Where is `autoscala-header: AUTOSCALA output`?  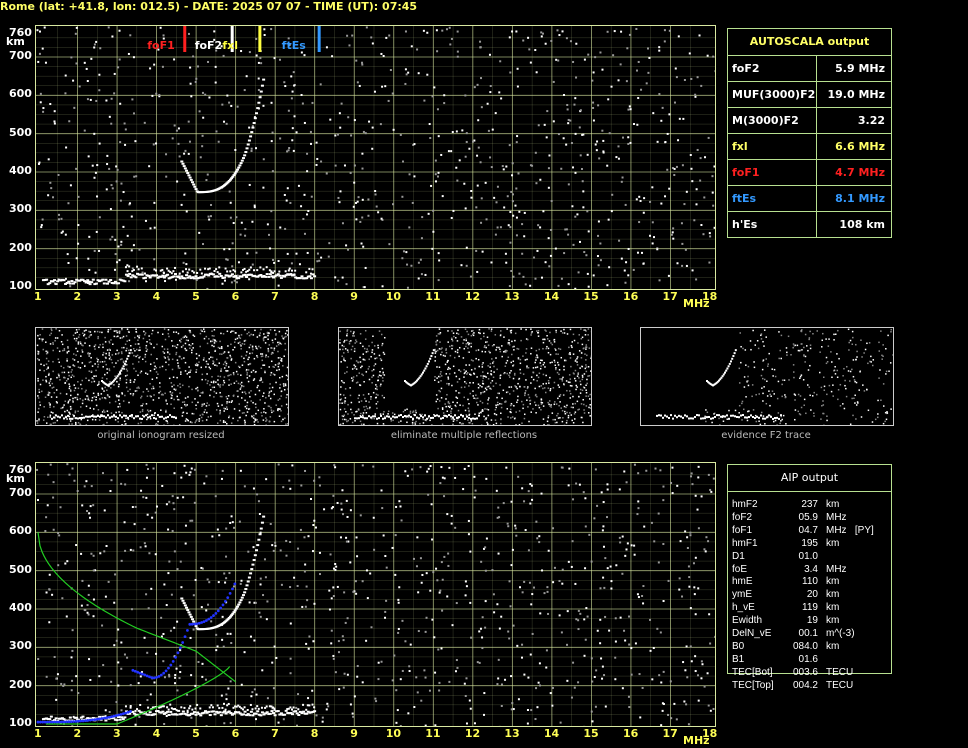 autoscala-header: AUTOSCALA output is located at coordinates (809, 42).